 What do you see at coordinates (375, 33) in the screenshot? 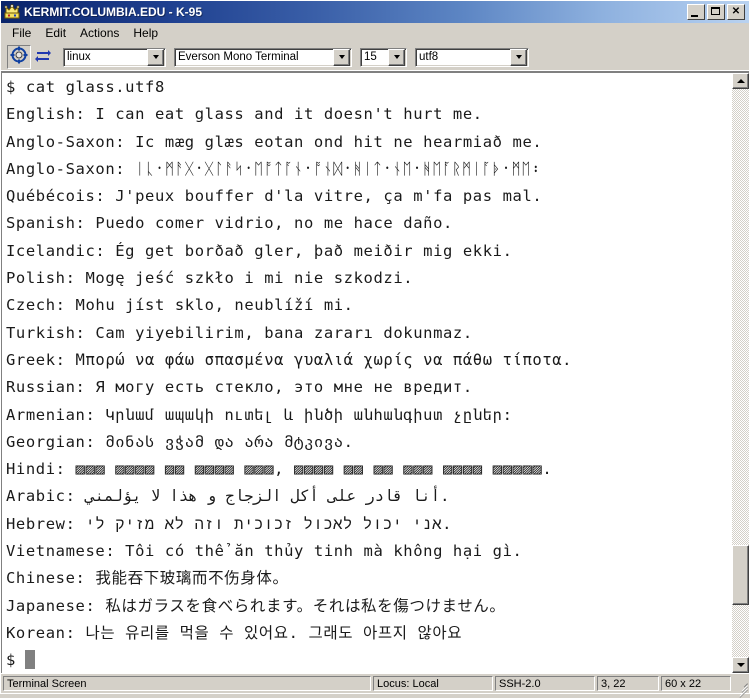
I see `menu-bar: File Edit Actions Help` at bounding box center [375, 33].